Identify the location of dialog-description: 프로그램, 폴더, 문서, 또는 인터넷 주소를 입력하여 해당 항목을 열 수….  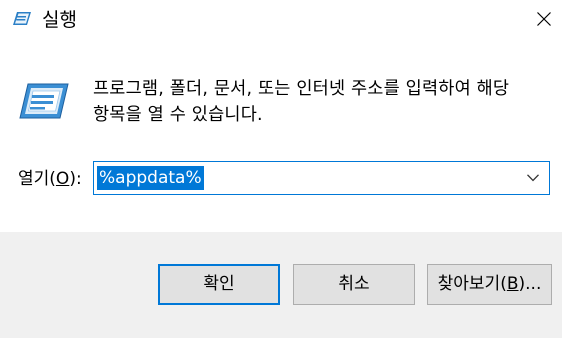
(301, 102).